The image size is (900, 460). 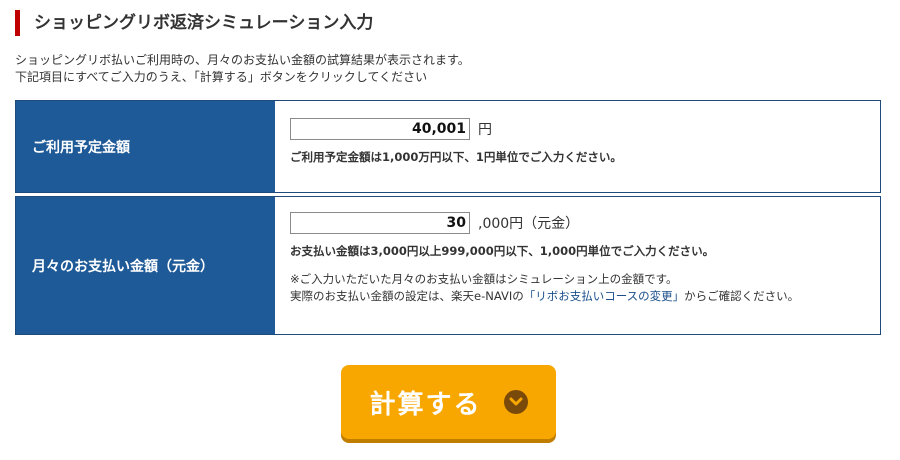 What do you see at coordinates (380, 223) in the screenshot?
I see `monthly-payment-input` at bounding box center [380, 223].